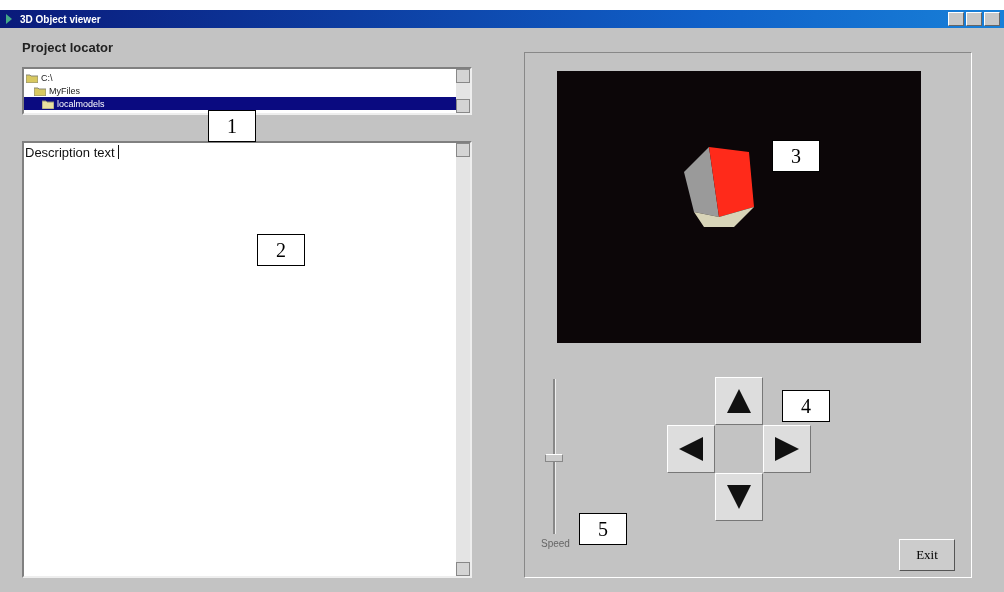 This screenshot has width=1004, height=592. I want to click on section-heading: Project locator, so click(68, 47).